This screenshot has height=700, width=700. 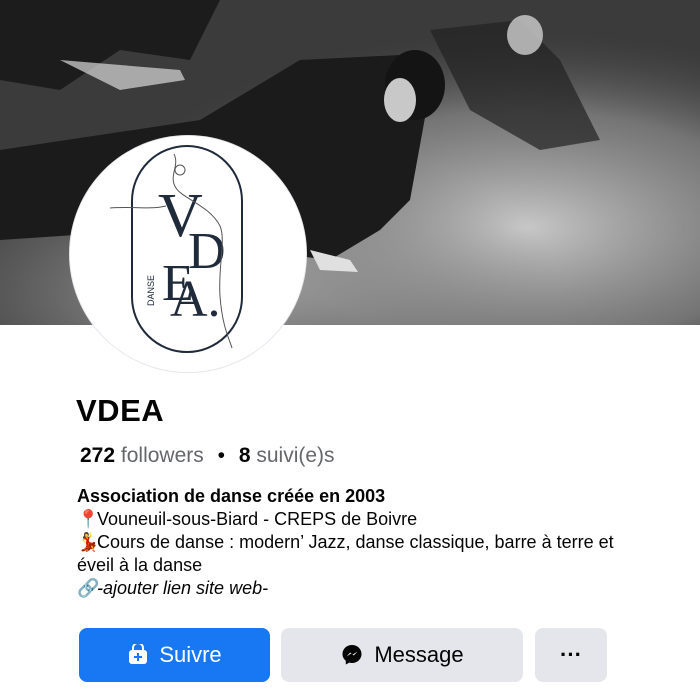 What do you see at coordinates (97, 455) in the screenshot?
I see `followers-count: 272` at bounding box center [97, 455].